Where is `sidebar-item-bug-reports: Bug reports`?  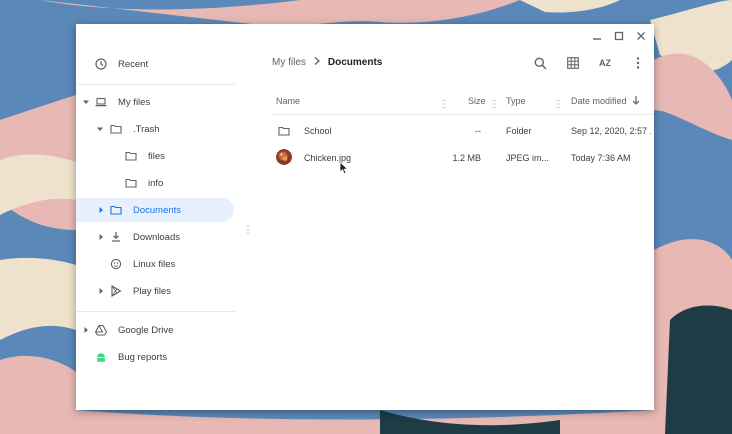 sidebar-item-bug-reports: Bug reports is located at coordinates (156, 357).